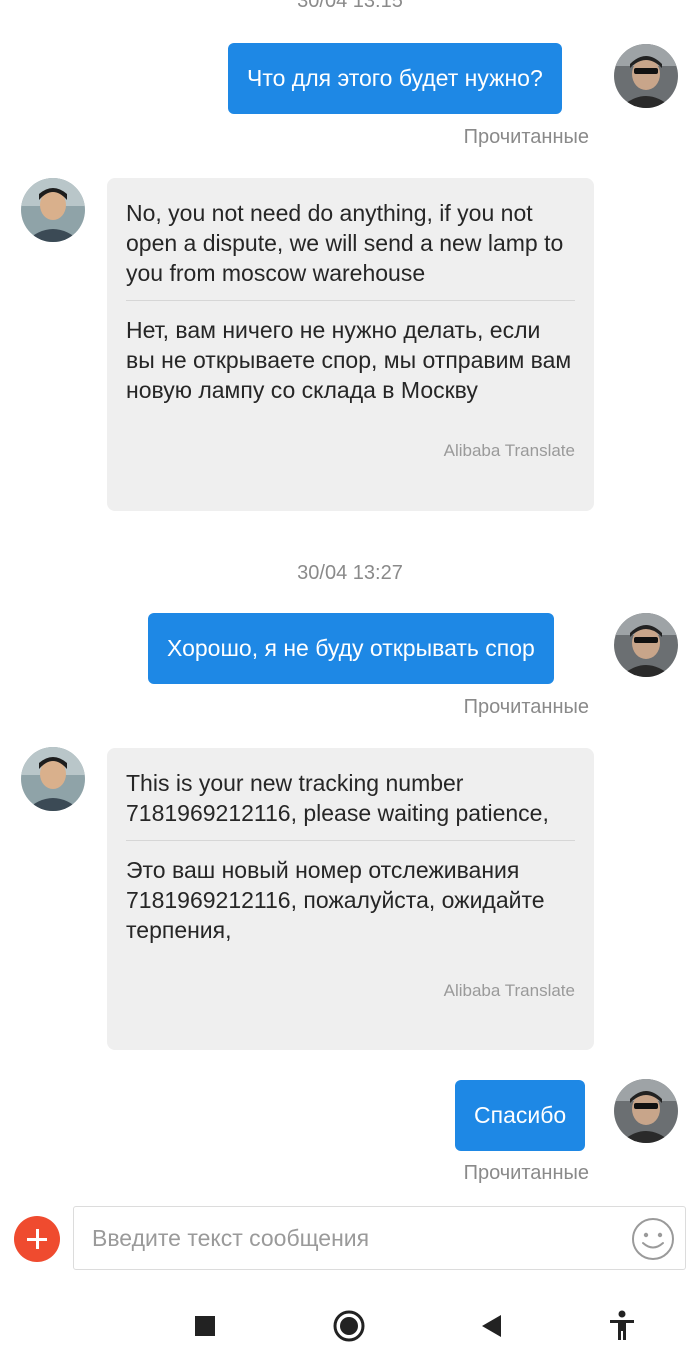 Image resolution: width=700 pixels, height=1365 pixels. I want to click on message-input, so click(339, 1238).